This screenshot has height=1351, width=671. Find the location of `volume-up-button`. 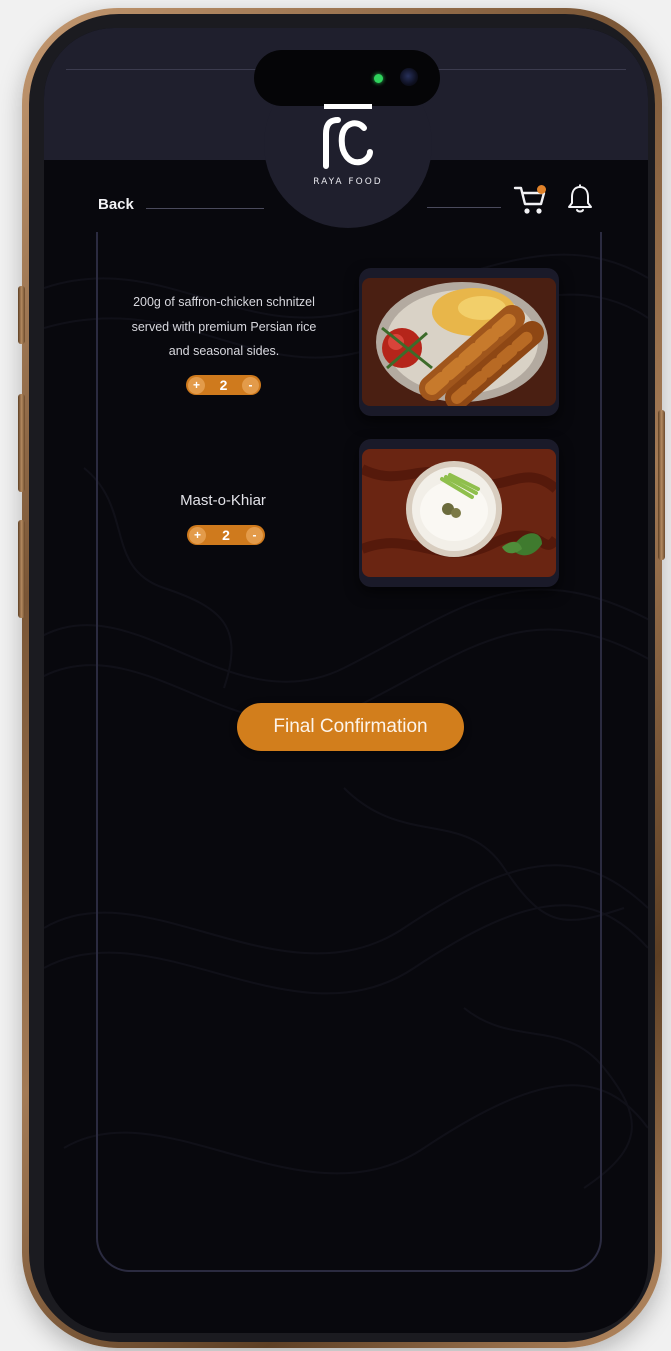

volume-up-button is located at coordinates (21, 443).